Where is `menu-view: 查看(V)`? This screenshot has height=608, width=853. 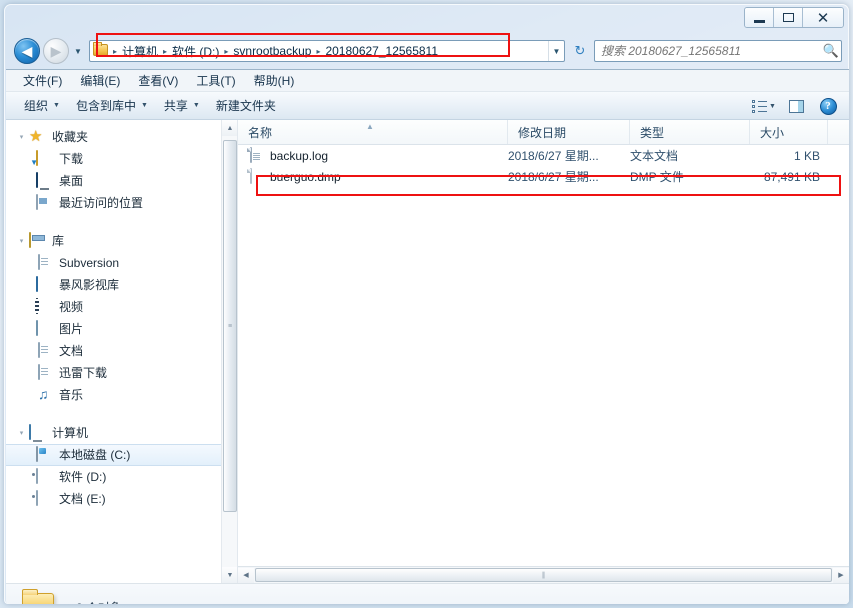
menu-view: 查看(V) is located at coordinates (158, 80).